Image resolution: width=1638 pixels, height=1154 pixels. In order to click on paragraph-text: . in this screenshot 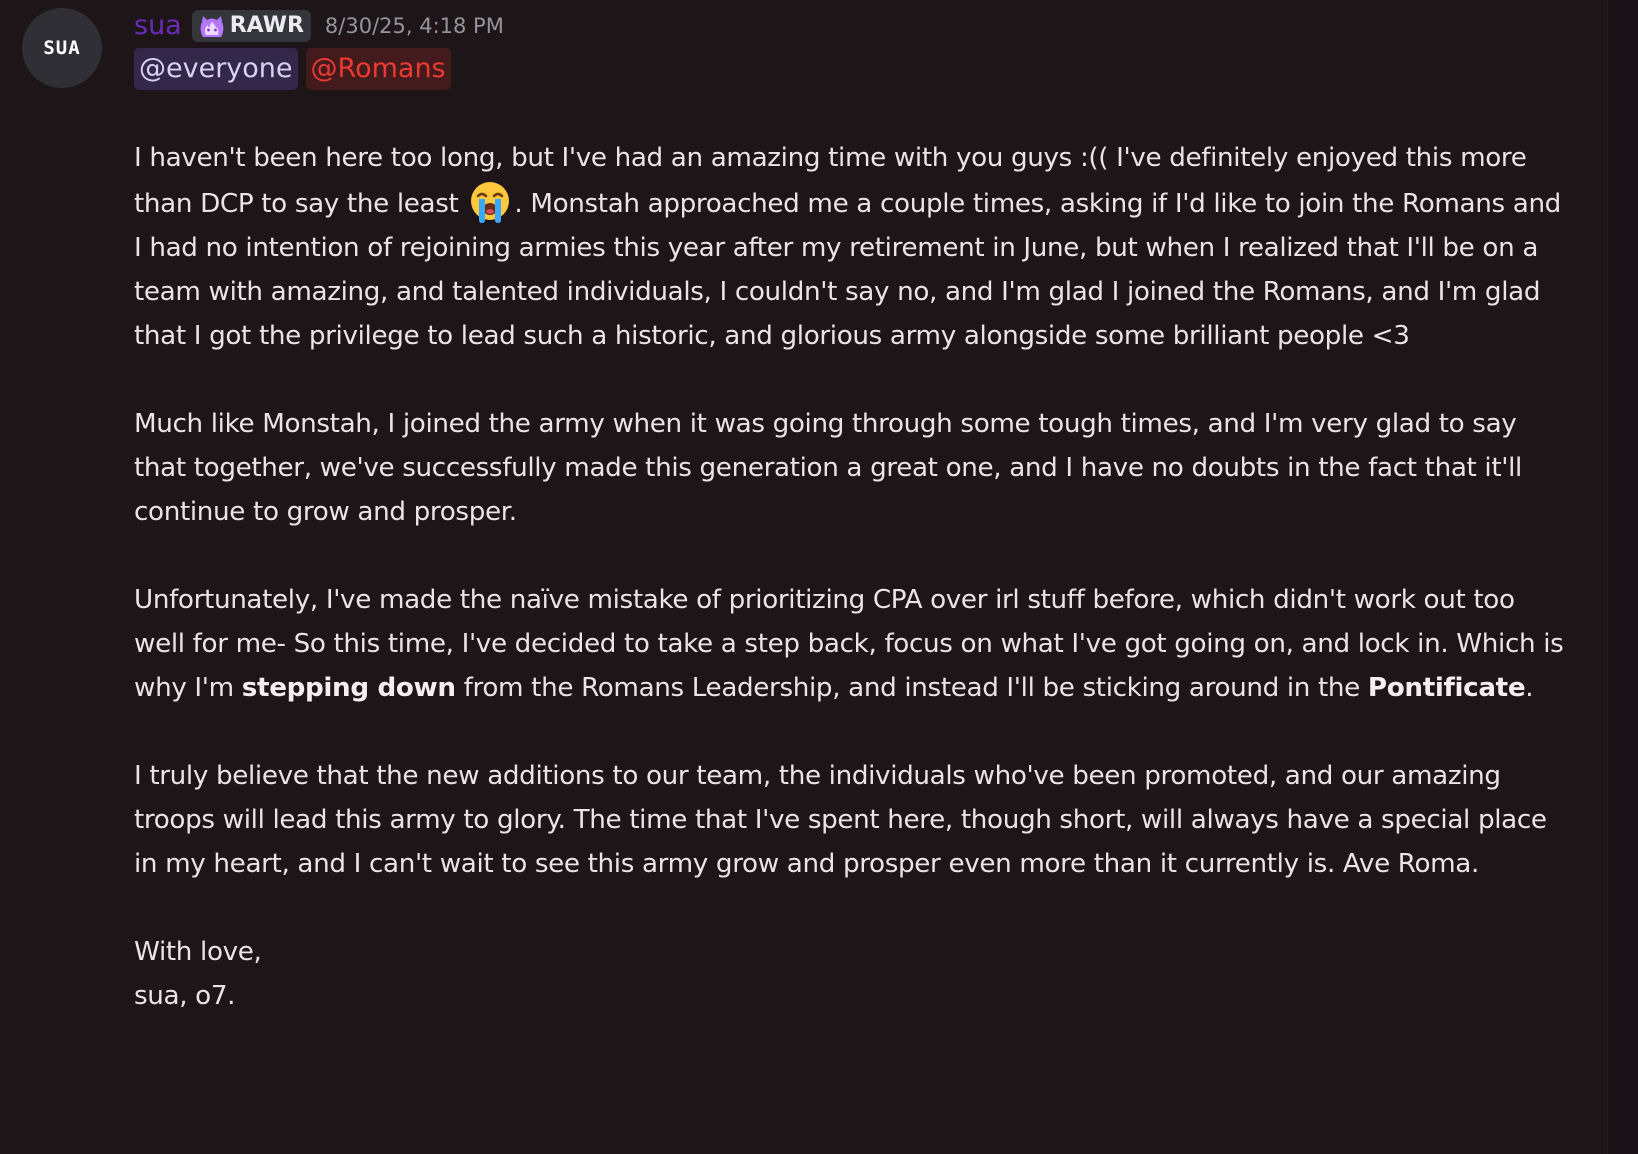, I will do `click(1529, 688)`.